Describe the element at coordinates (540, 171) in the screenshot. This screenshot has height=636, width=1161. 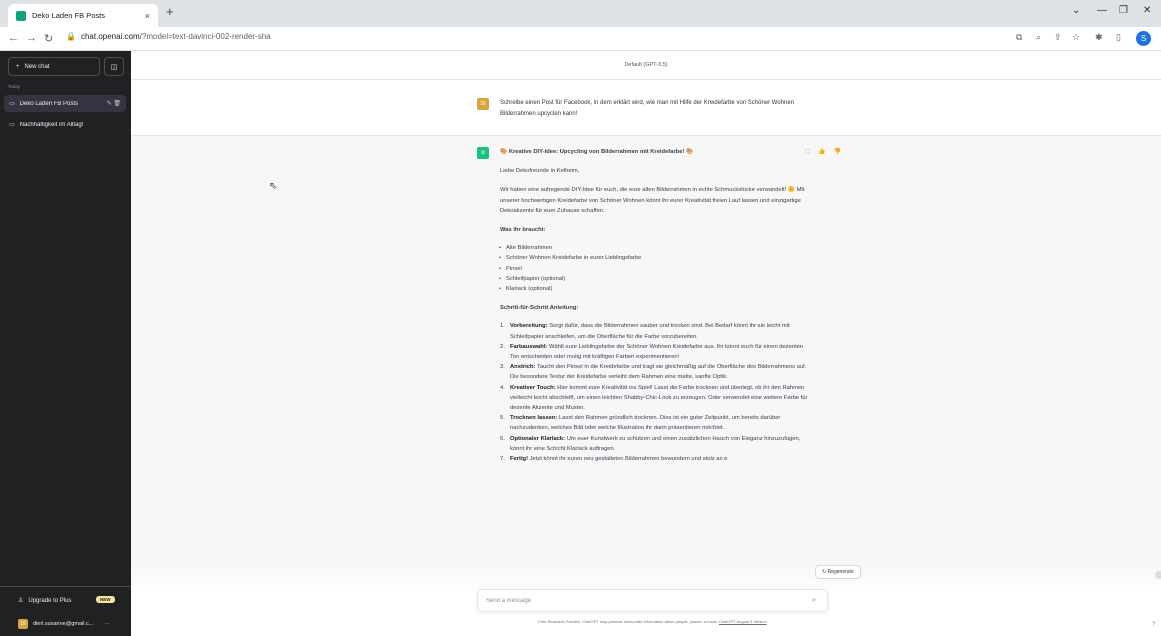
I see `response-greeting: Liebe Dekofreunde in Kelheim,` at that location.